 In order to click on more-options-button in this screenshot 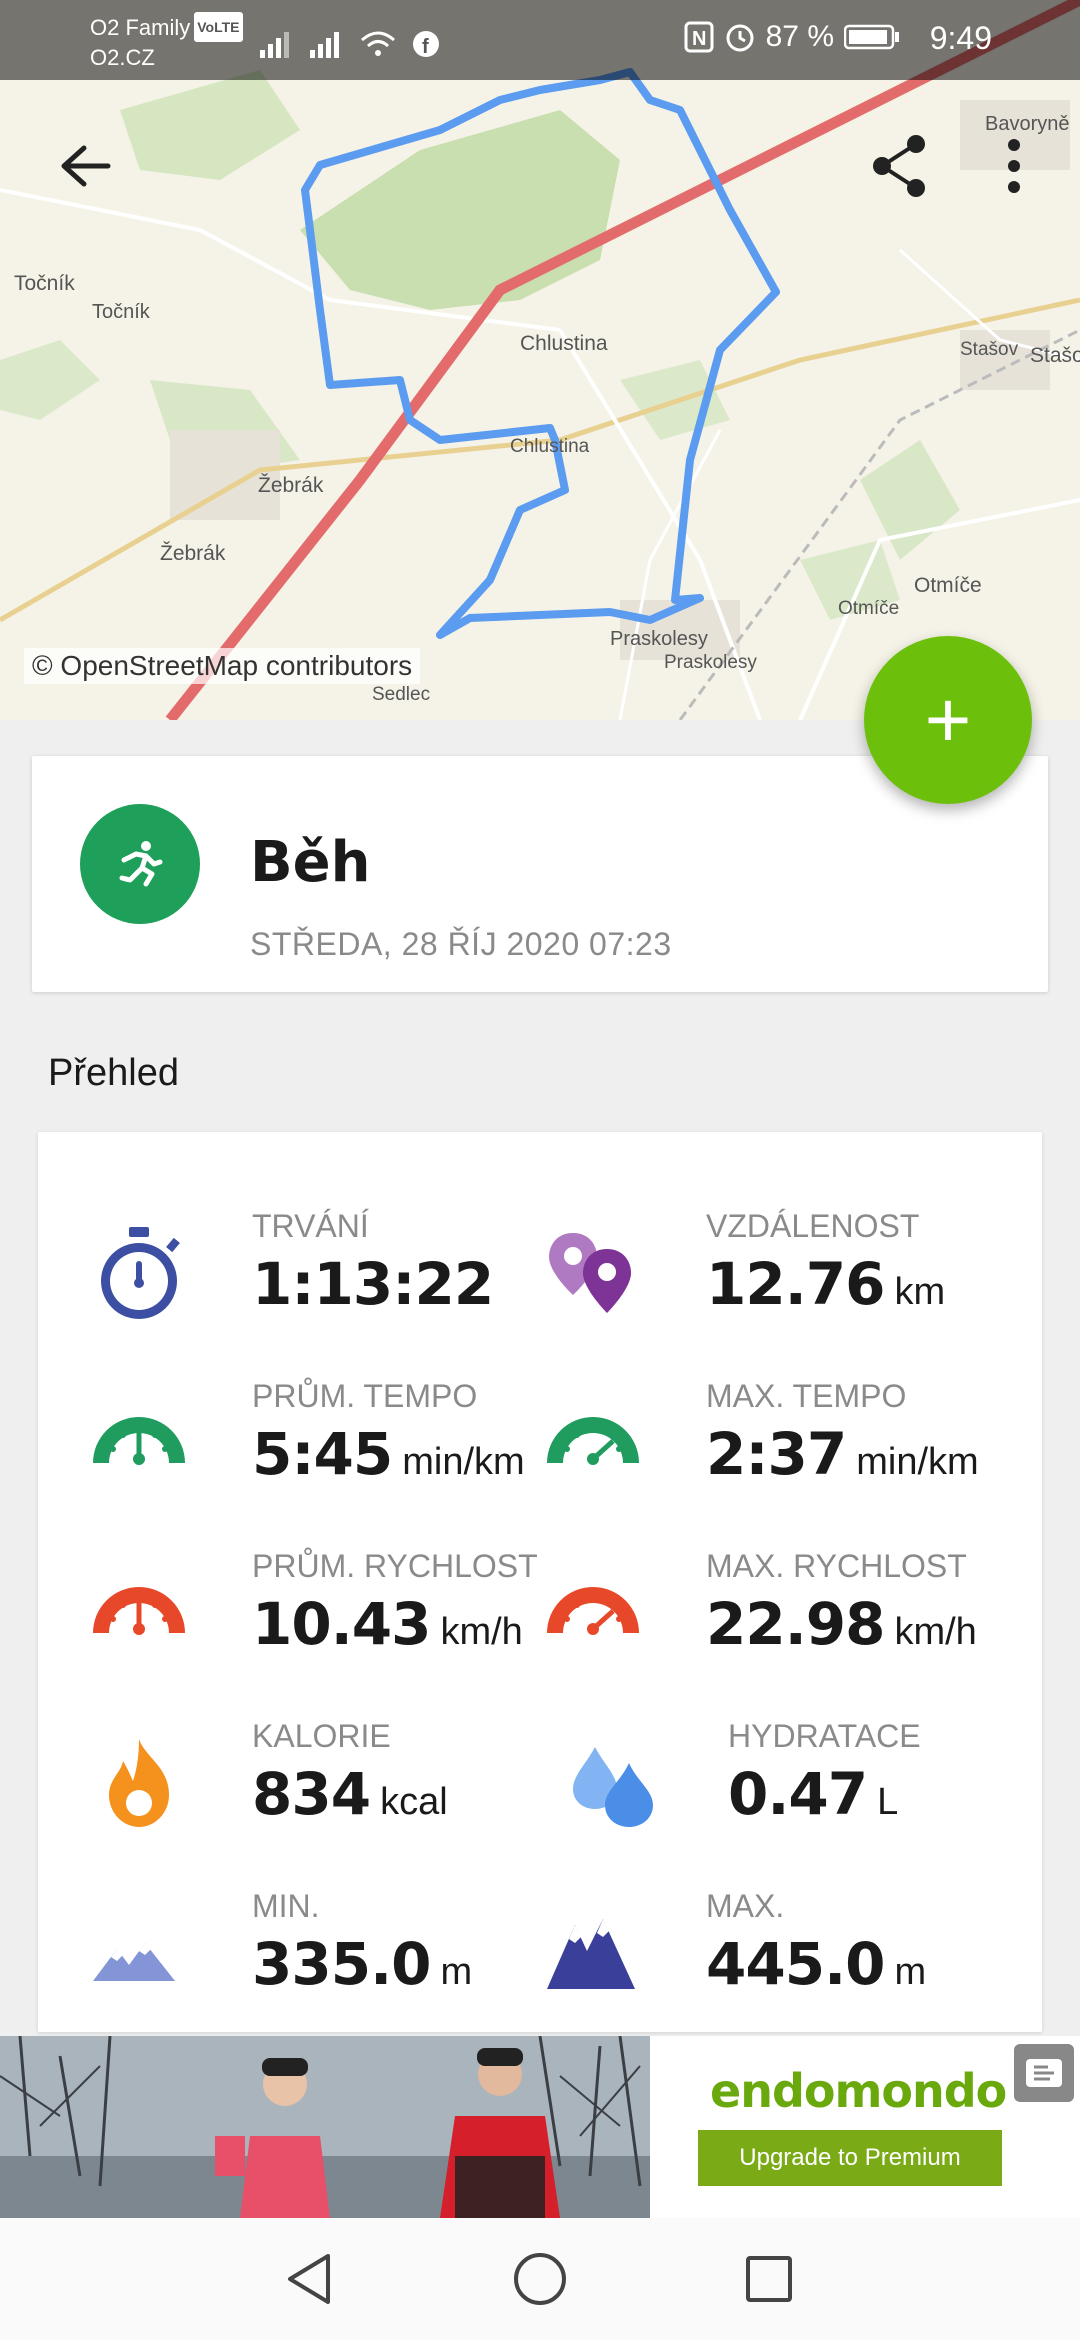, I will do `click(1014, 166)`.